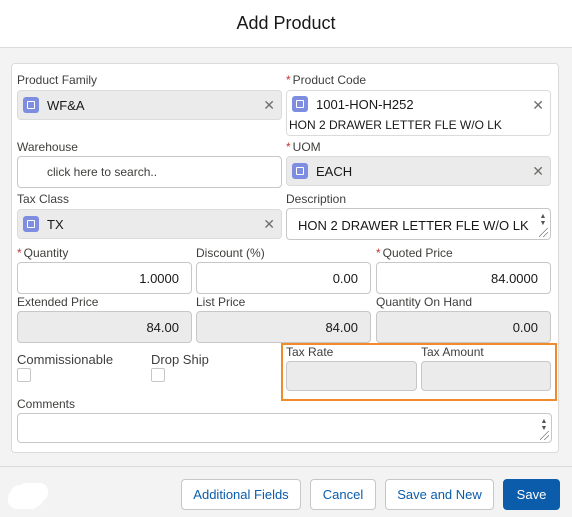  What do you see at coordinates (365, 104) in the screenshot?
I see `product-code-value: 1001-HON-H252` at bounding box center [365, 104].